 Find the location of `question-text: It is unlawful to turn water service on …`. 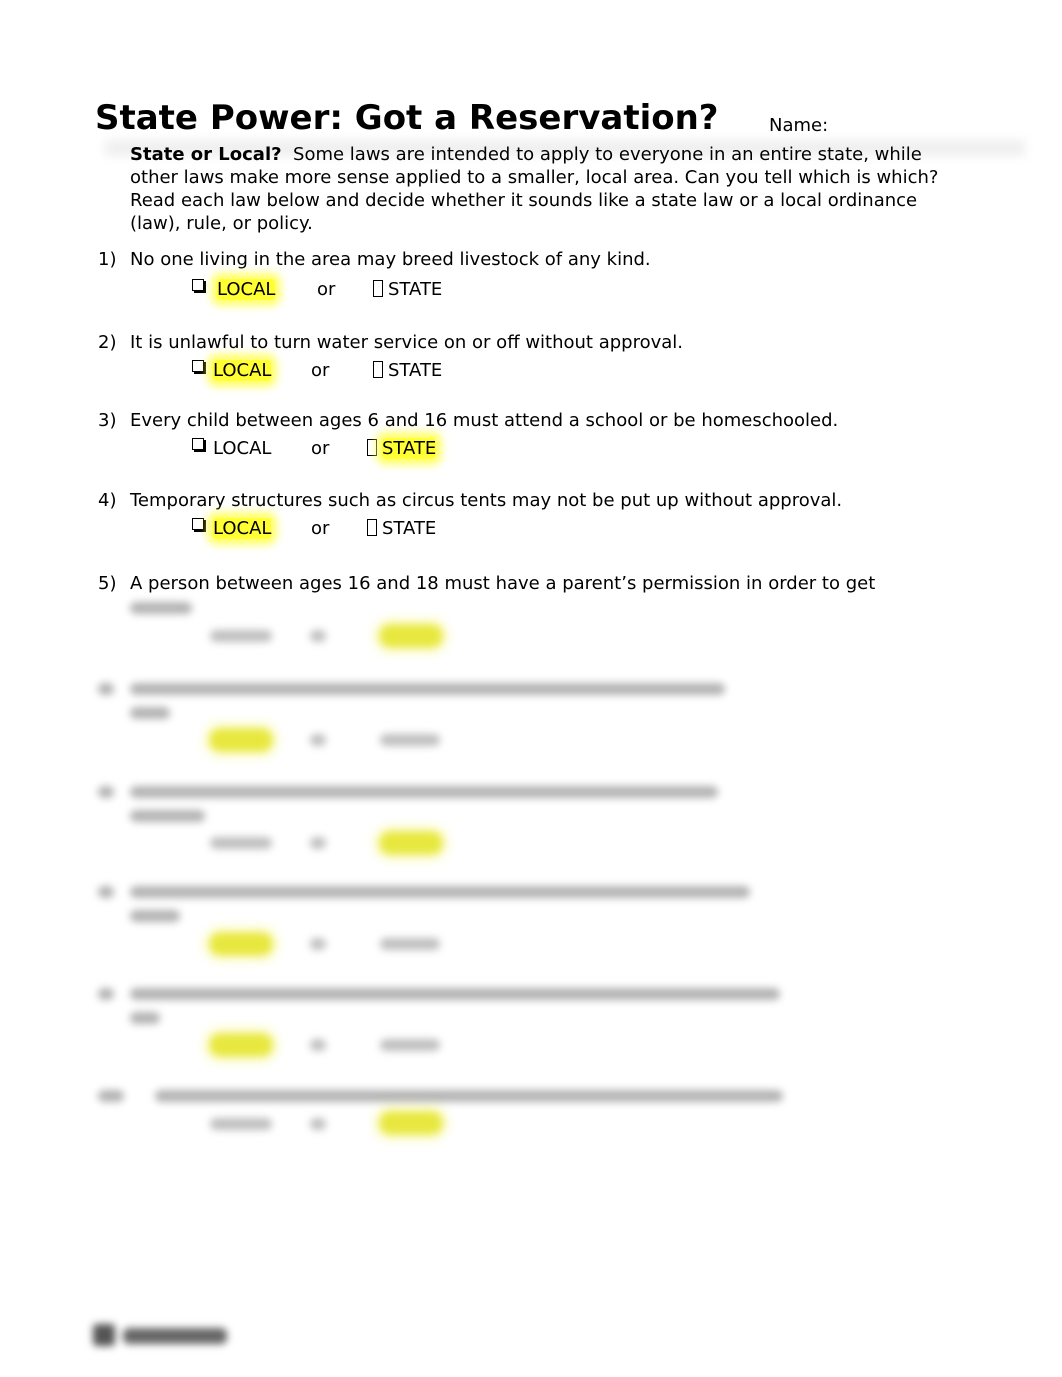

question-text: It is unlawful to turn water service on … is located at coordinates (407, 342).